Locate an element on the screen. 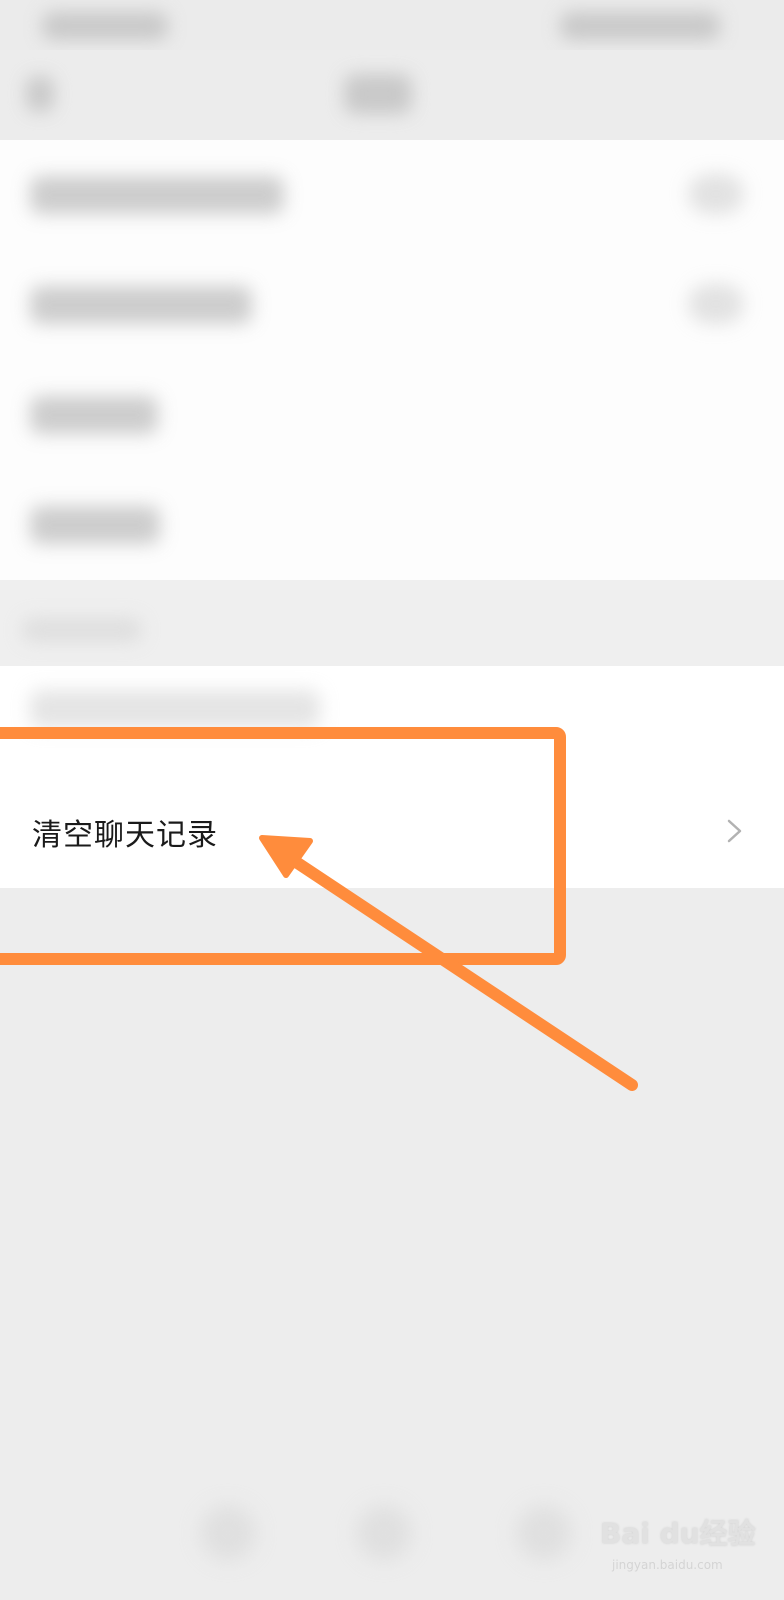 Image resolution: width=784 pixels, height=1600 pixels. pointer-arrow-shaft is located at coordinates (461, 971).